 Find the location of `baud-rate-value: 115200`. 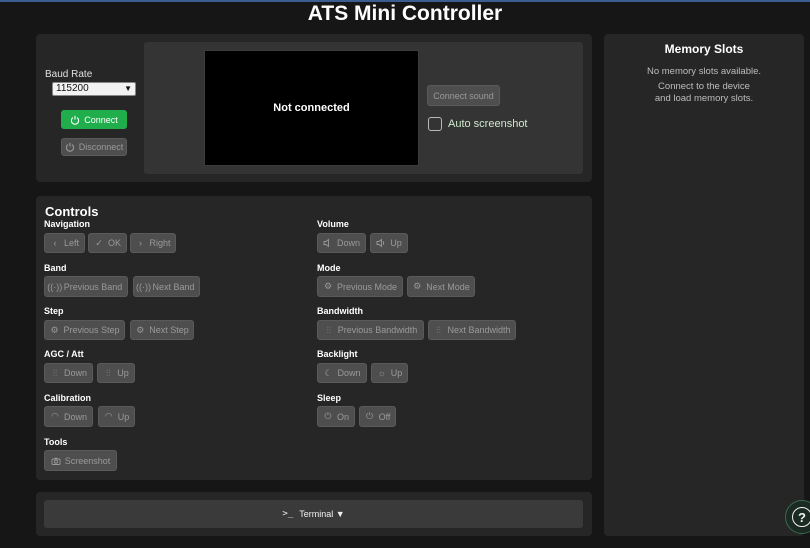

baud-rate-value: 115200 is located at coordinates (72, 88).